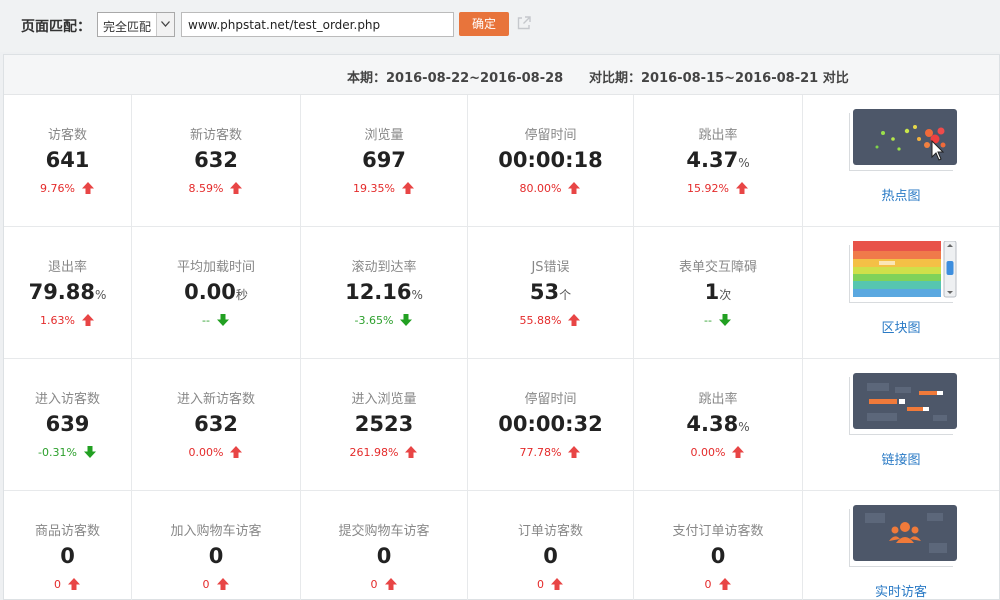 The image size is (1000, 600). Describe the element at coordinates (718, 531) in the screenshot. I see `metric-label: 支付订单访客数` at that location.